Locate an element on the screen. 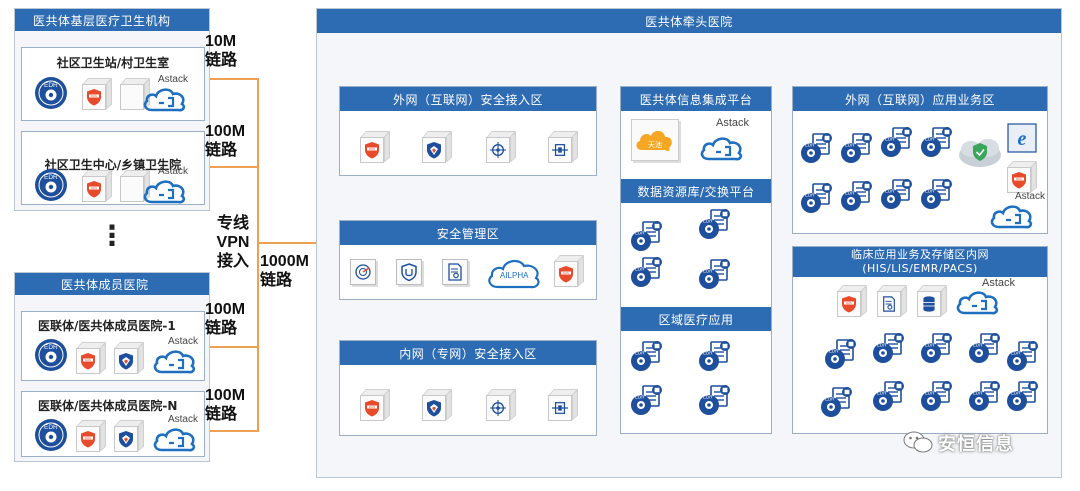  member-hospital-1-title: 医联体/医共体成员医院-1 is located at coordinates (107, 326).